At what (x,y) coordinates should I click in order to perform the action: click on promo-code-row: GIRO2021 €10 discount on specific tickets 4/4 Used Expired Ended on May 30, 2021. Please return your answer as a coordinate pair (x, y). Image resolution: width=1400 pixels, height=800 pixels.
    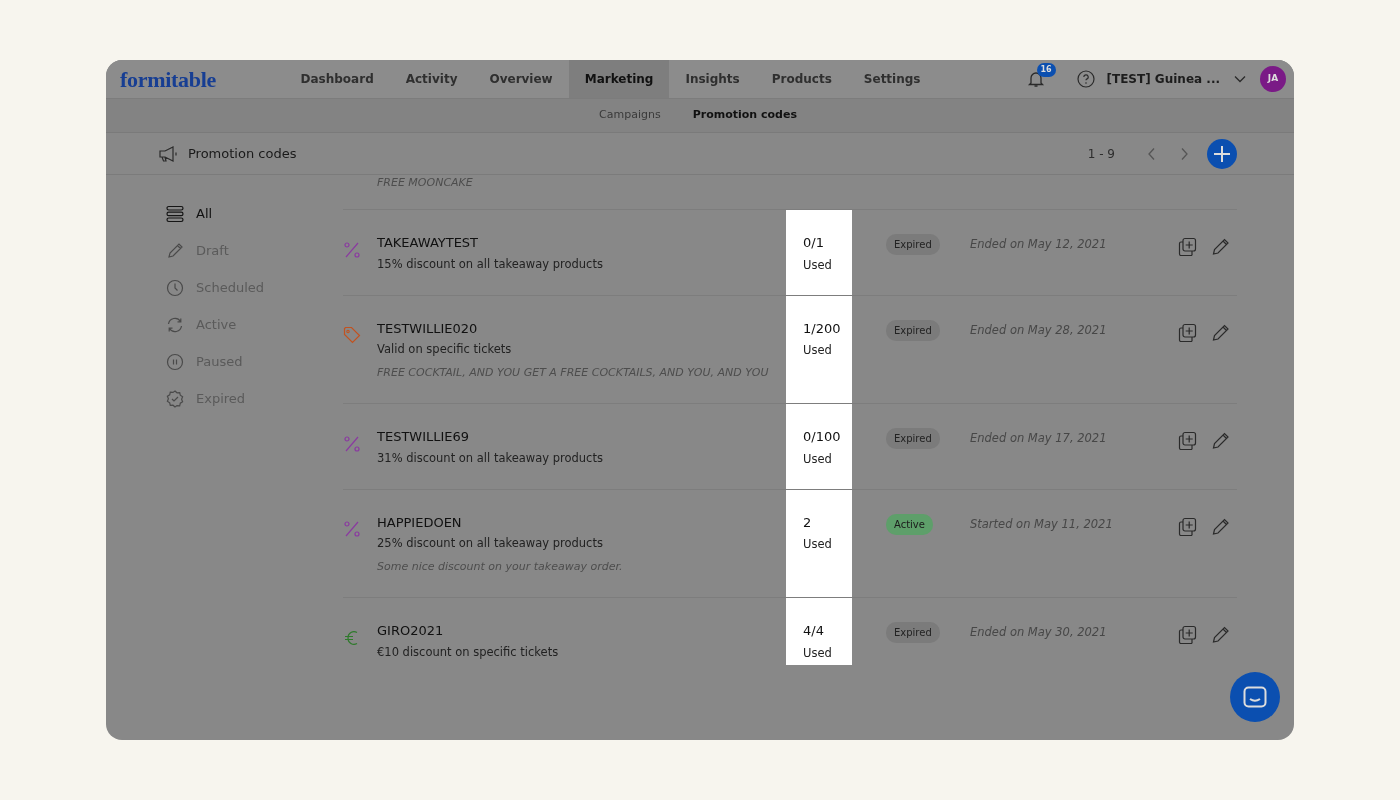
    Looking at the image, I should click on (790, 631).